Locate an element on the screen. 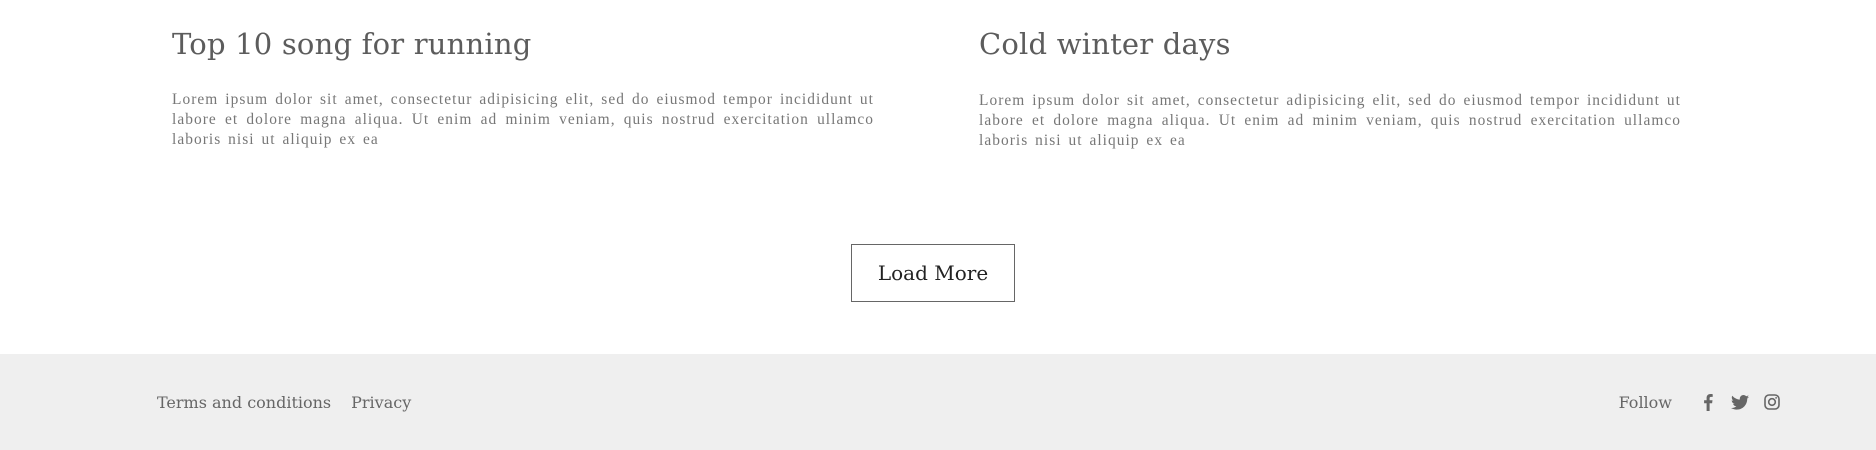 This screenshot has height=450, width=1876. instagram-icon is located at coordinates (1772, 402).